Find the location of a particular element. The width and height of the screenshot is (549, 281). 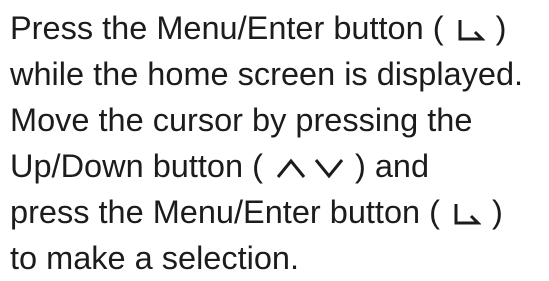

instruction-line-1: Press the Menu/Enter button ( ) is located at coordinates (258, 28).